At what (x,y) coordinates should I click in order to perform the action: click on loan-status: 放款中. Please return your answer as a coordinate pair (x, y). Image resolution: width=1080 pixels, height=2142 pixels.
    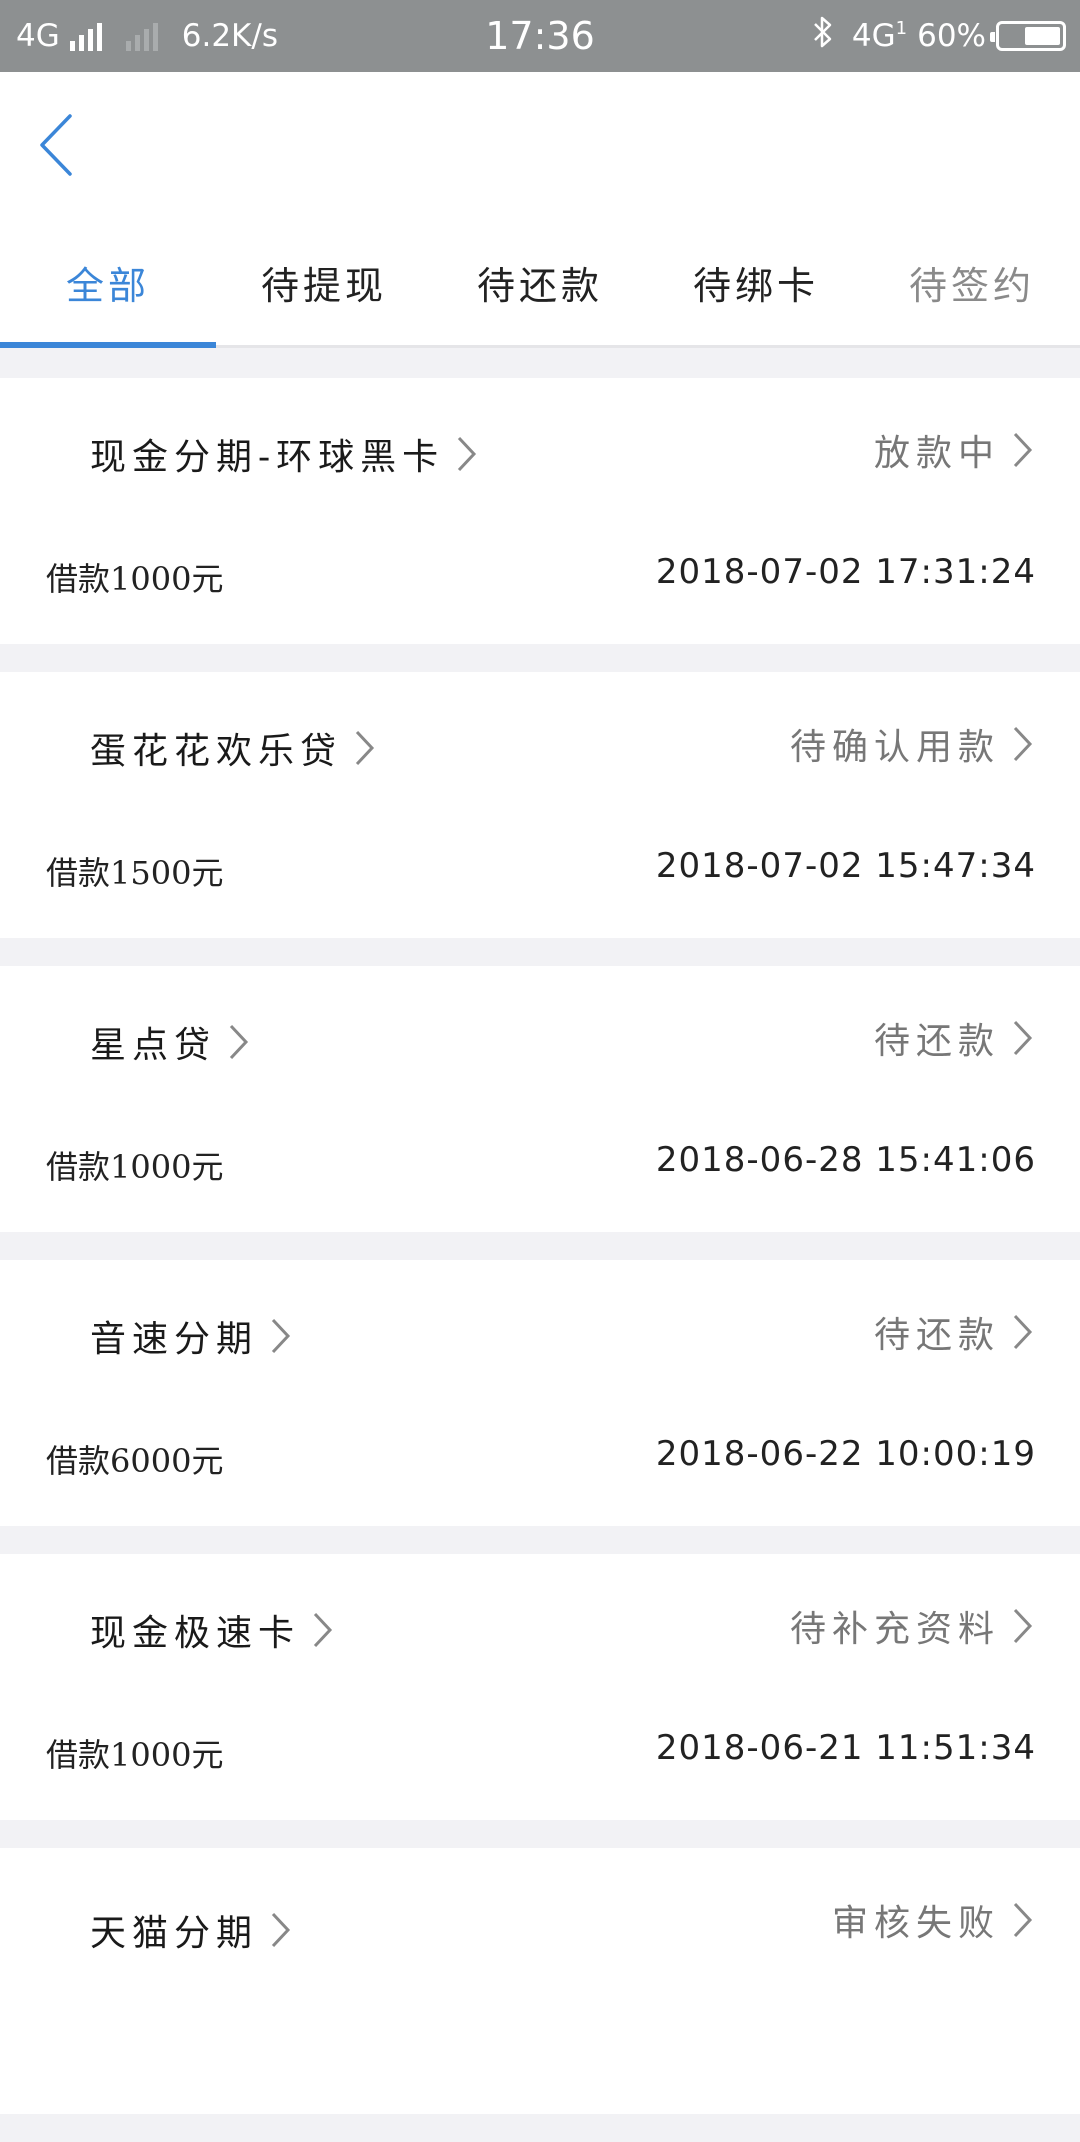
    Looking at the image, I should click on (936, 453).